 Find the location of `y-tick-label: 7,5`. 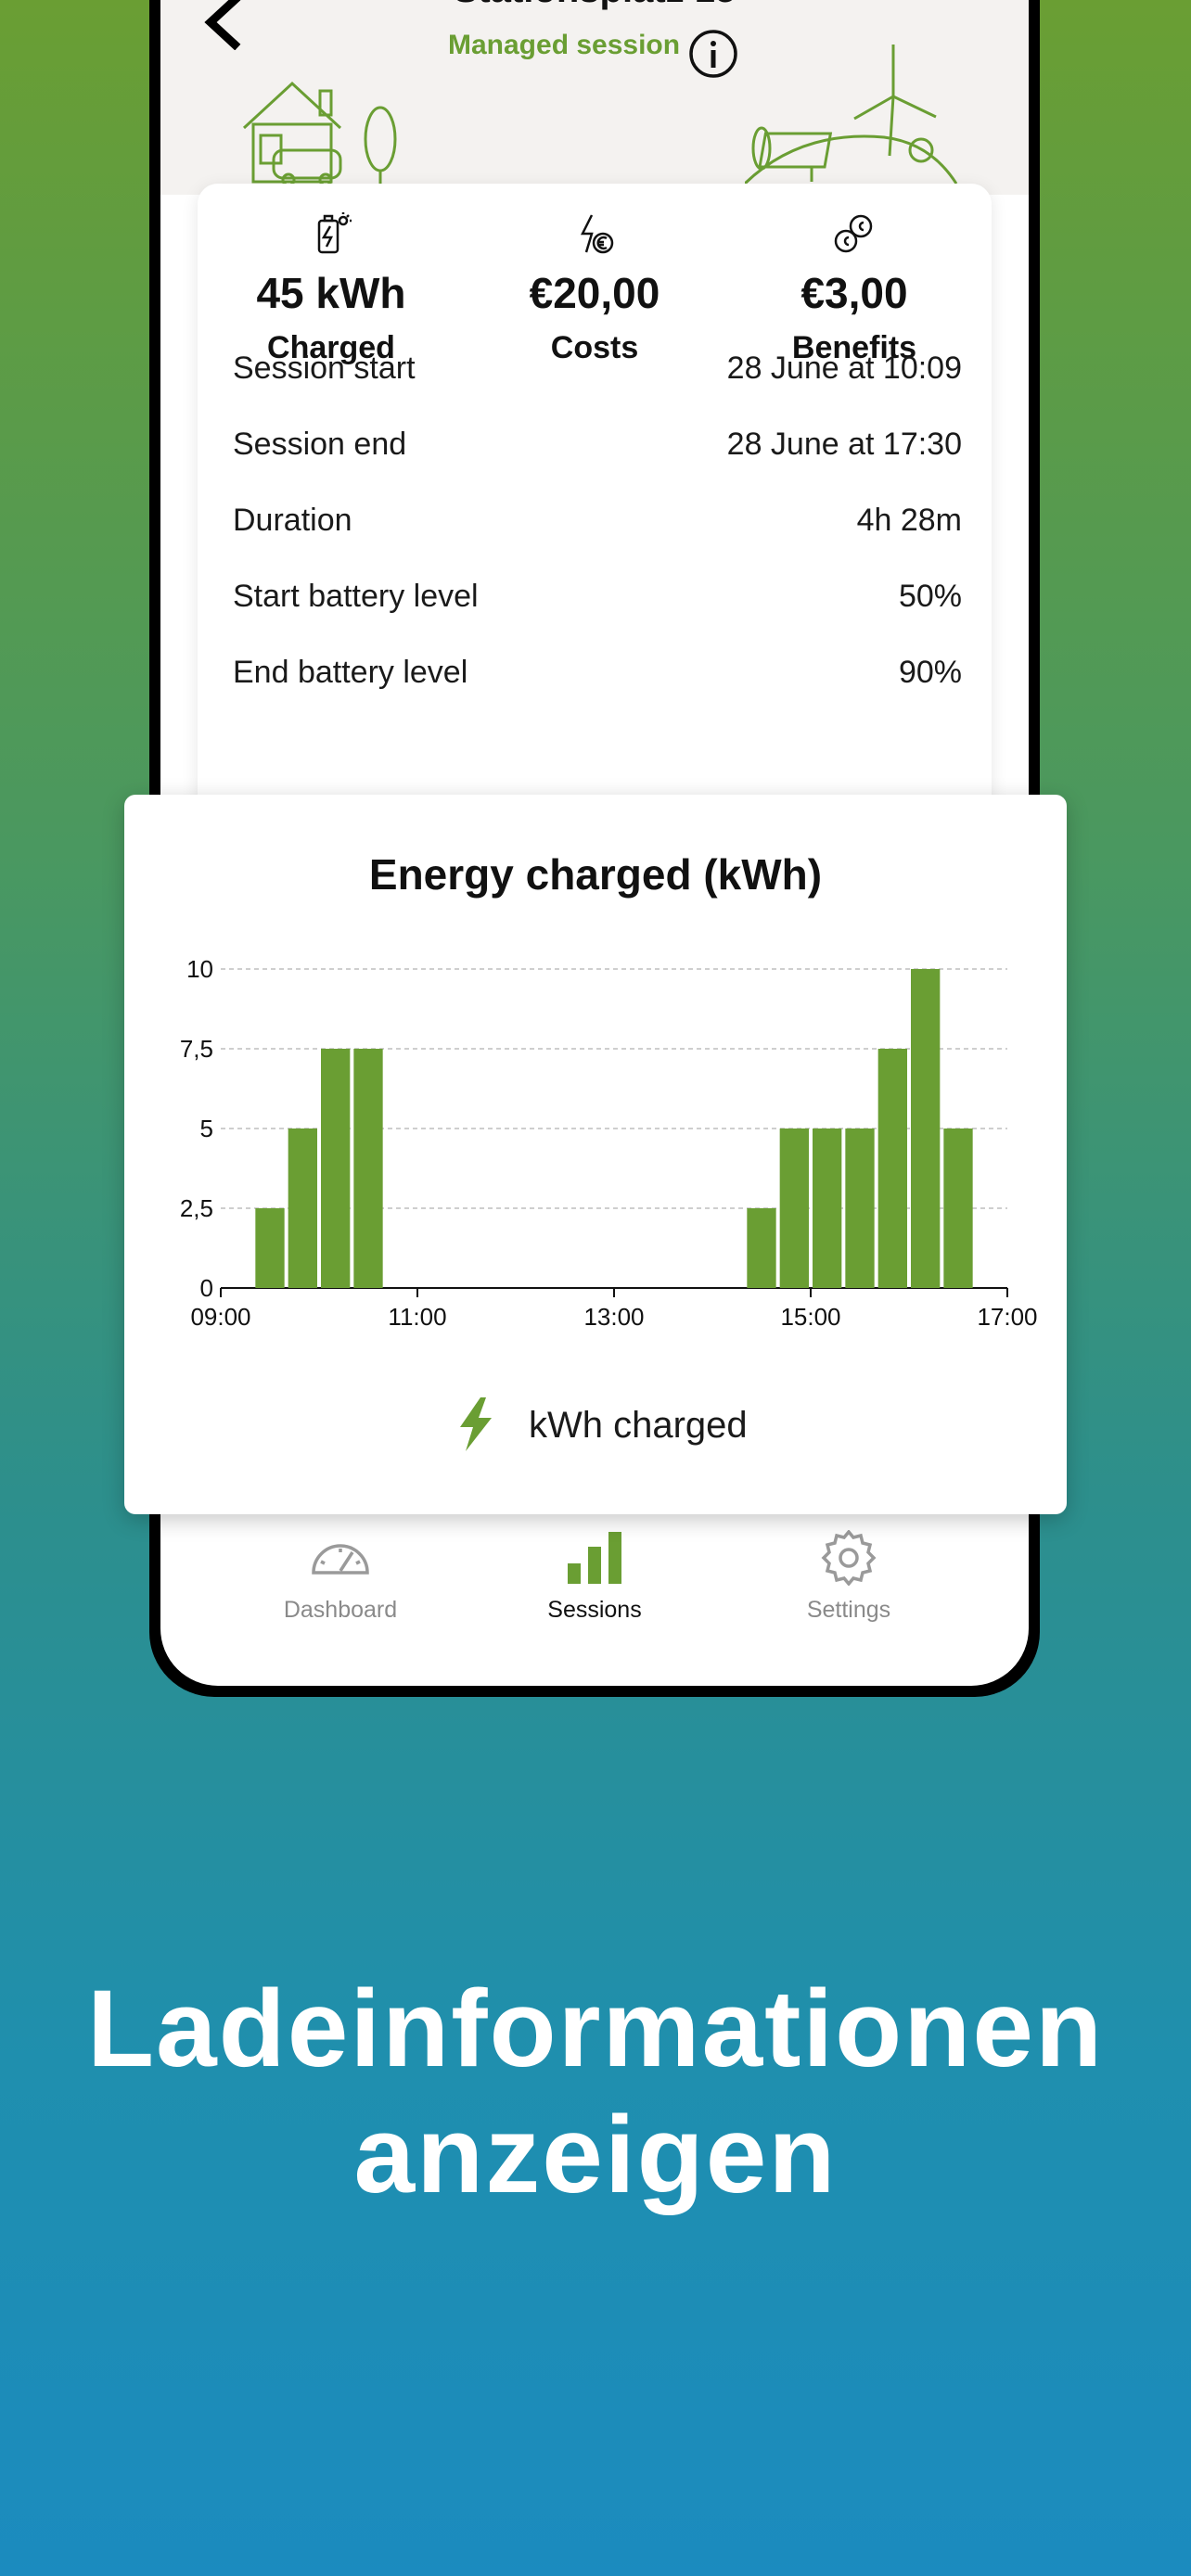

y-tick-label: 7,5 is located at coordinates (196, 1049).